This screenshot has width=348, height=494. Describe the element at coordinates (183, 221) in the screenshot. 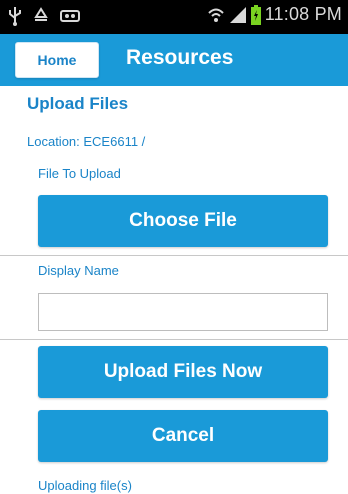

I see `choose-file-button: Choose File` at that location.